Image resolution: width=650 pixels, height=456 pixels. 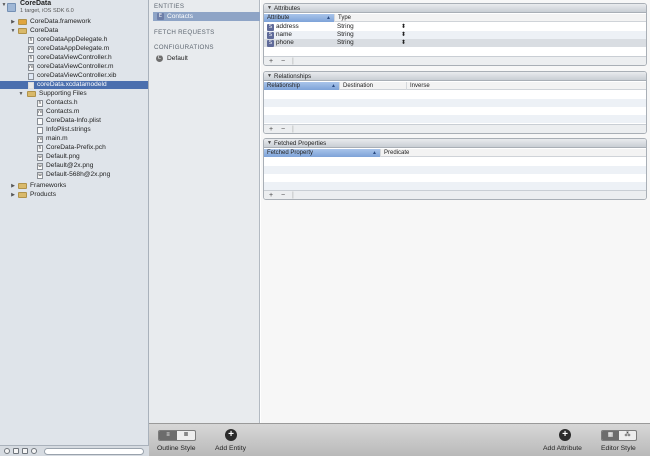 What do you see at coordinates (159, 58) in the screenshot?
I see `configuration-badge-icon: C` at bounding box center [159, 58].